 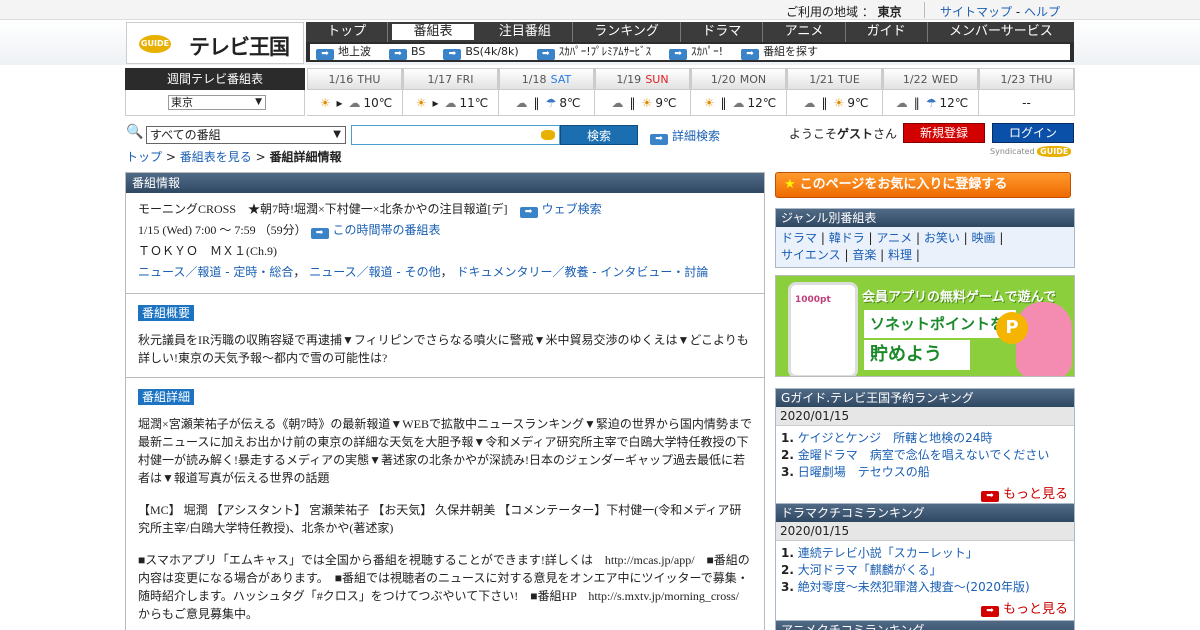 What do you see at coordinates (354, 103) in the screenshot?
I see `day-weather: ☀ ▸ ☁ 10℃` at bounding box center [354, 103].